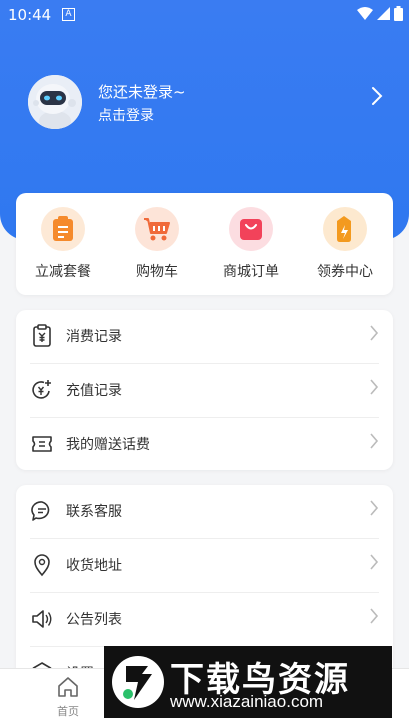 Image resolution: width=409 pixels, height=728 pixels. I want to click on shopping-bag-icon, so click(251, 229).